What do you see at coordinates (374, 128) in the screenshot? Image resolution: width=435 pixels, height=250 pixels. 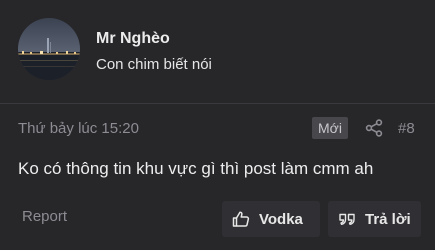 I see `share-icon` at bounding box center [374, 128].